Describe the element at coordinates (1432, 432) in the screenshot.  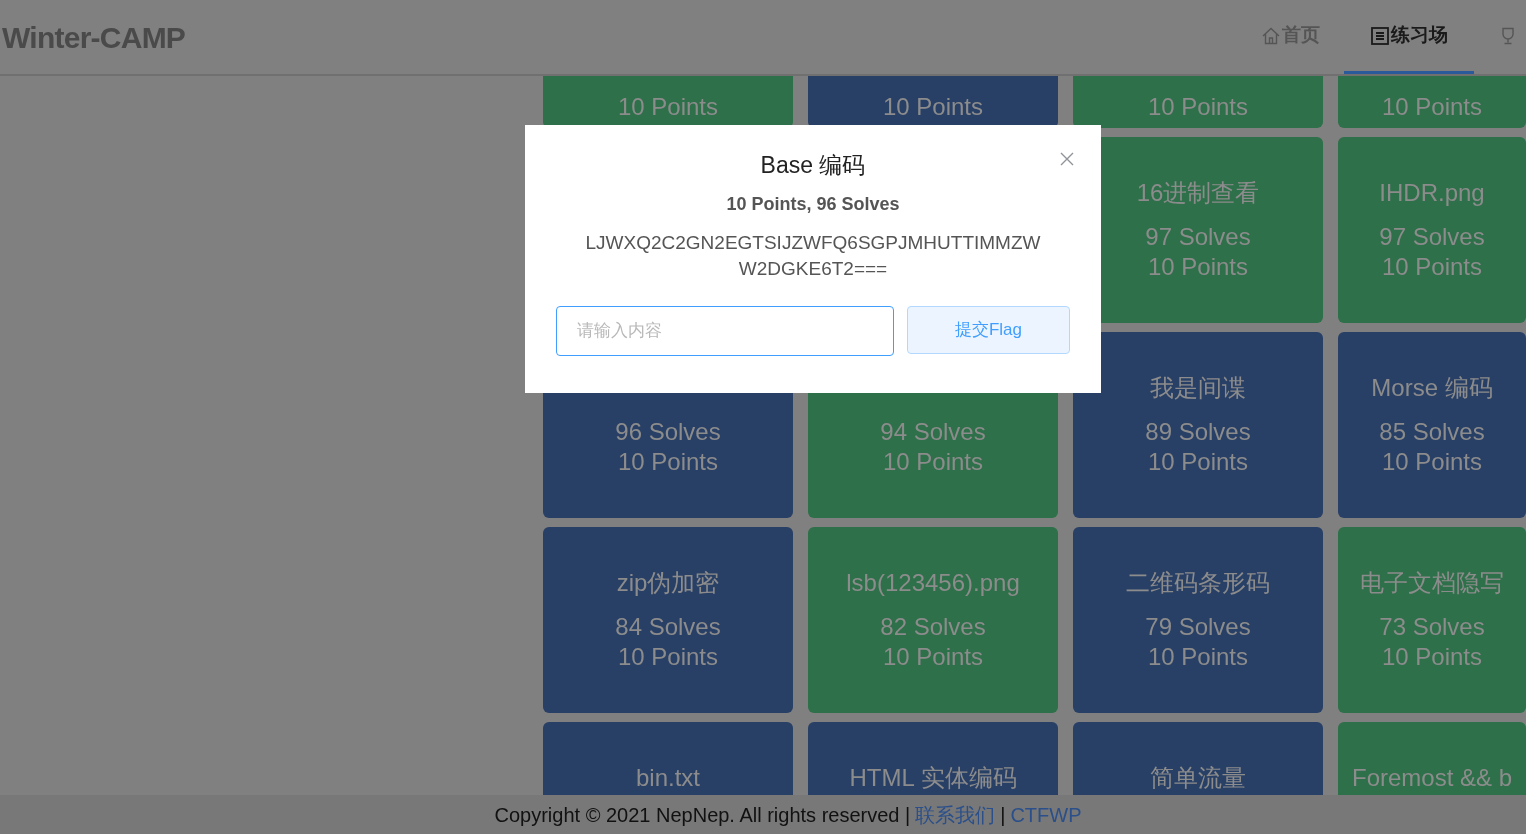
I see `solves-count: 85 Solves` at that location.